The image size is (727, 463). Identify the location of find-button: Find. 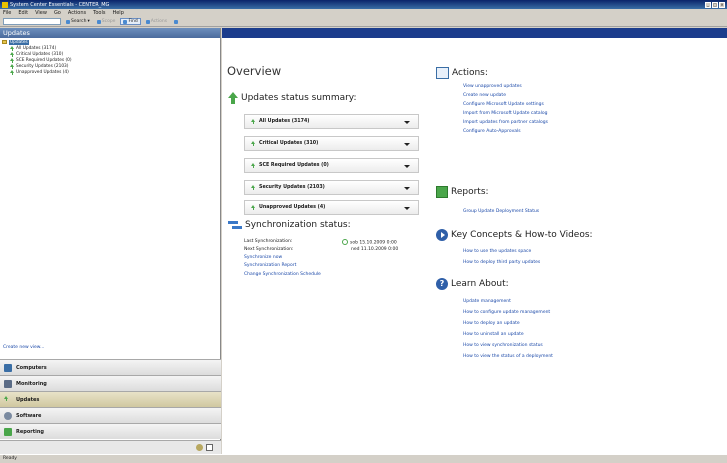
(130, 21).